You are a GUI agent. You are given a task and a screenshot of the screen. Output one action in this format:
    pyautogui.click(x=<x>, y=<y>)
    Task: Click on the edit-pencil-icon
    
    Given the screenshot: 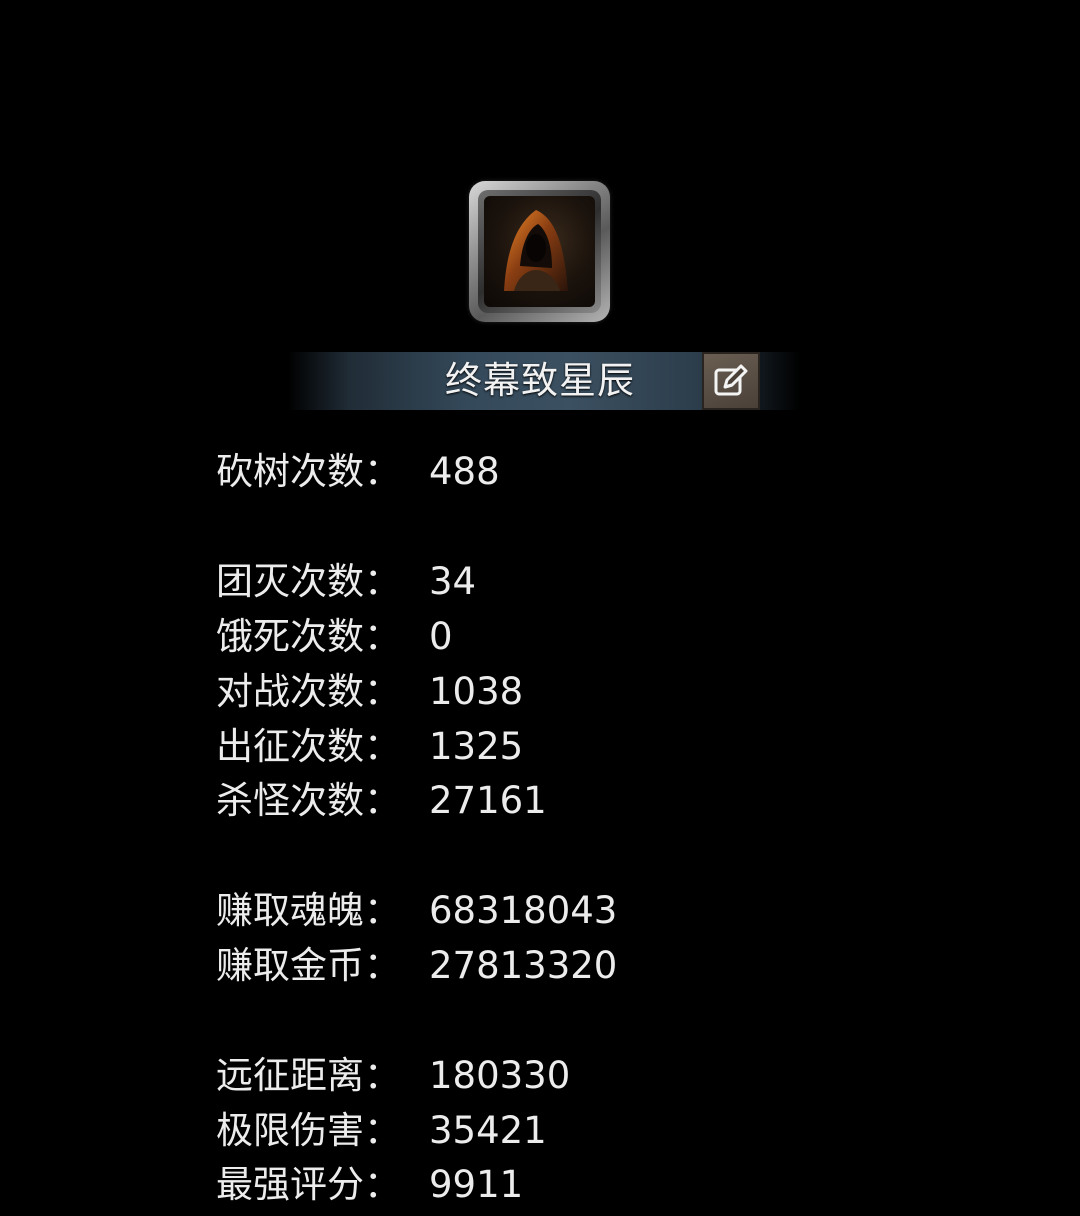 What is the action you would take?
    pyautogui.click(x=731, y=380)
    